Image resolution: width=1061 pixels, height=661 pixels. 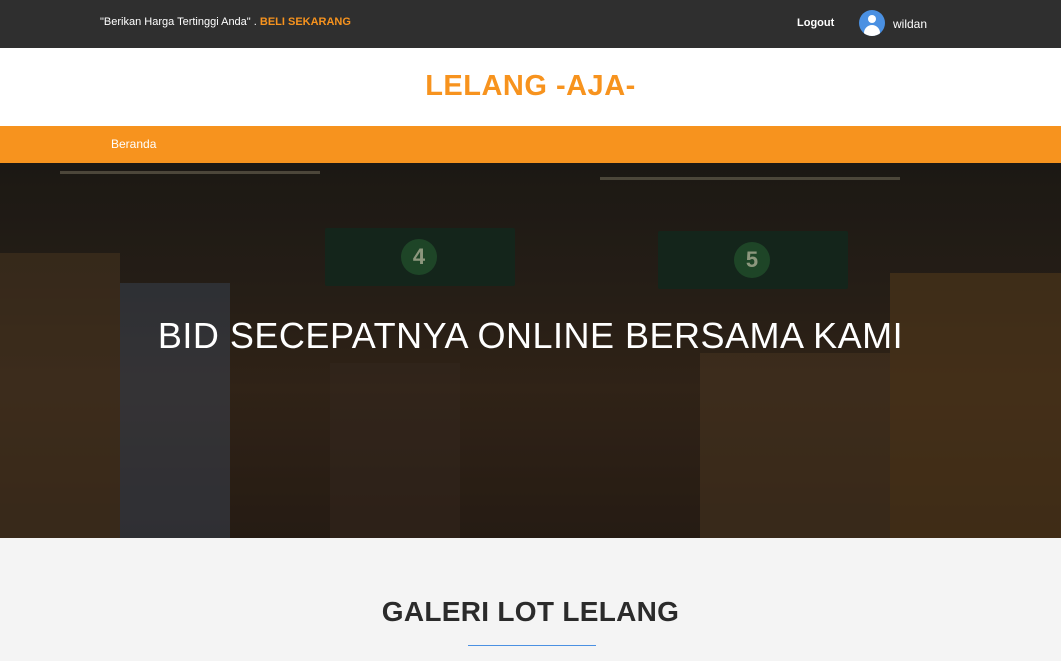 I want to click on tagline-quote: "Berikan Harga Tertinggi Anda", so click(x=175, y=22).